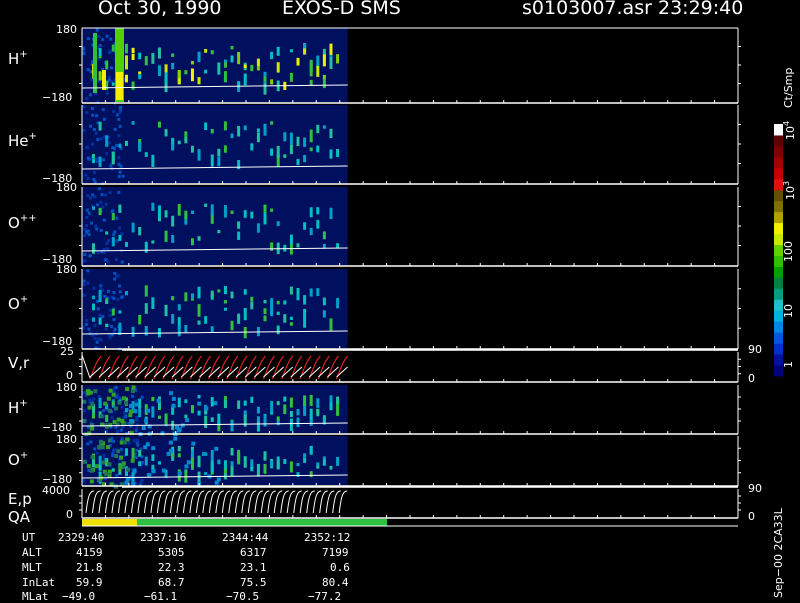  I want to click on h-plus-peak-column, so click(119, 86).